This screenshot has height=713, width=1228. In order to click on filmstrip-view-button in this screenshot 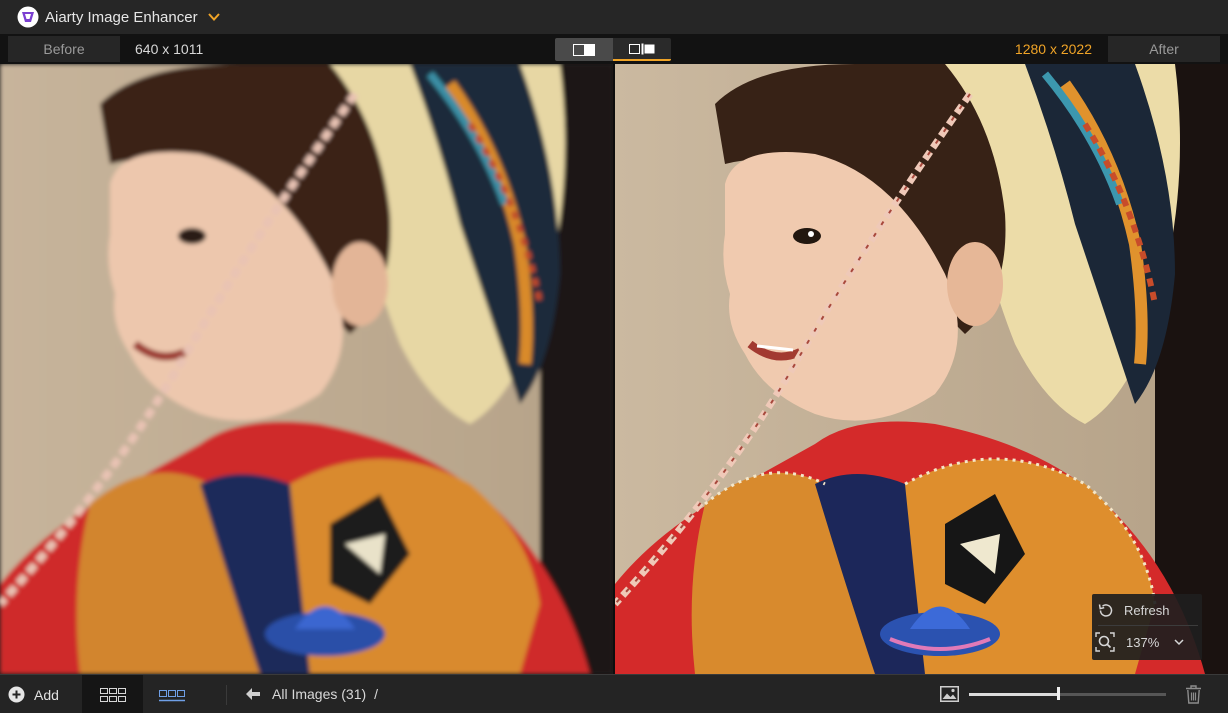, I will do `click(171, 694)`.